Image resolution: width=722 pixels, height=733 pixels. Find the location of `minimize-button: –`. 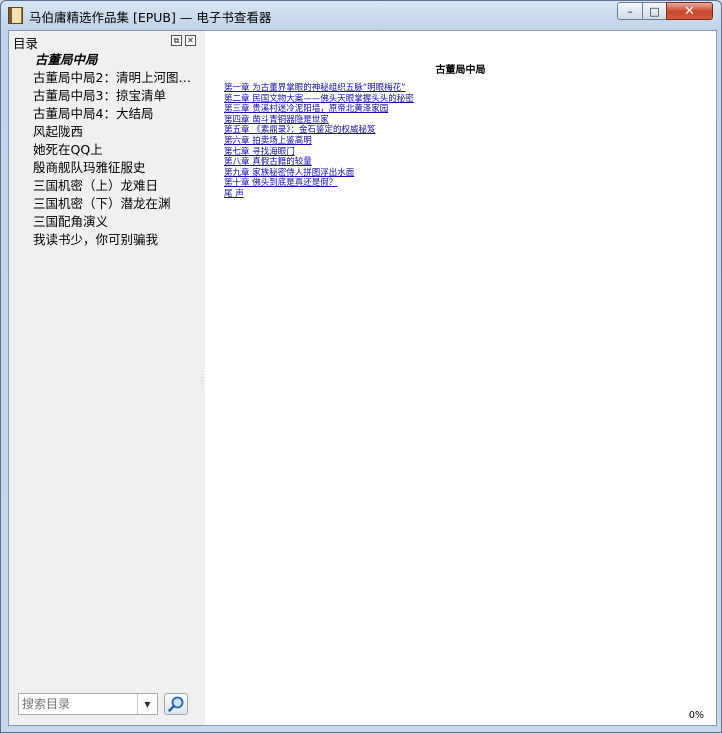

minimize-button: – is located at coordinates (630, 11).